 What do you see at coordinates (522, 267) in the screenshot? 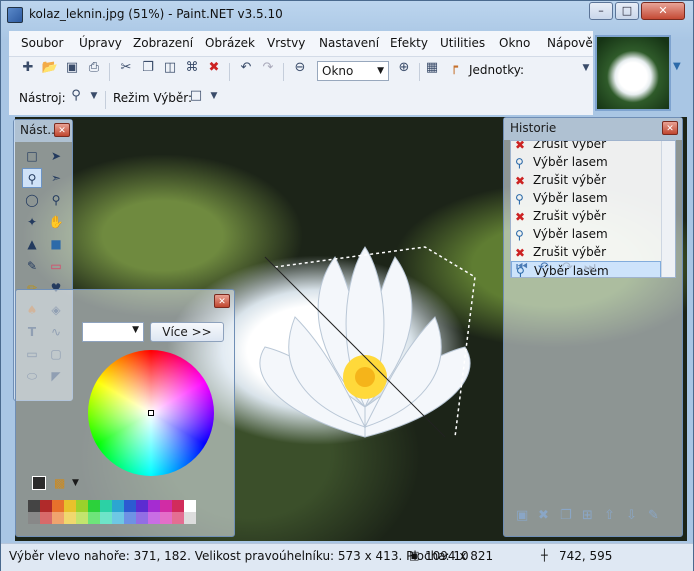
I see `history-first-icon: ⏮` at bounding box center [522, 267].